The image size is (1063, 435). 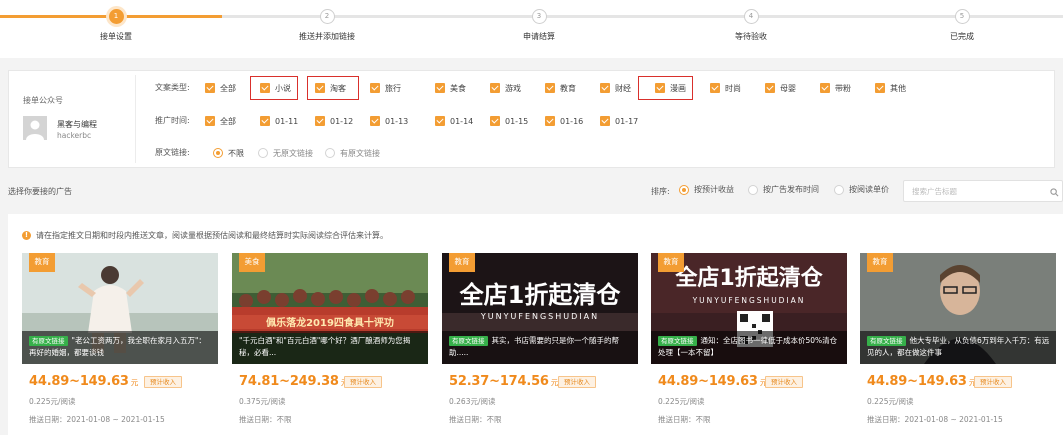 What do you see at coordinates (327, 16) in the screenshot?
I see `step-number: 2` at bounding box center [327, 16].